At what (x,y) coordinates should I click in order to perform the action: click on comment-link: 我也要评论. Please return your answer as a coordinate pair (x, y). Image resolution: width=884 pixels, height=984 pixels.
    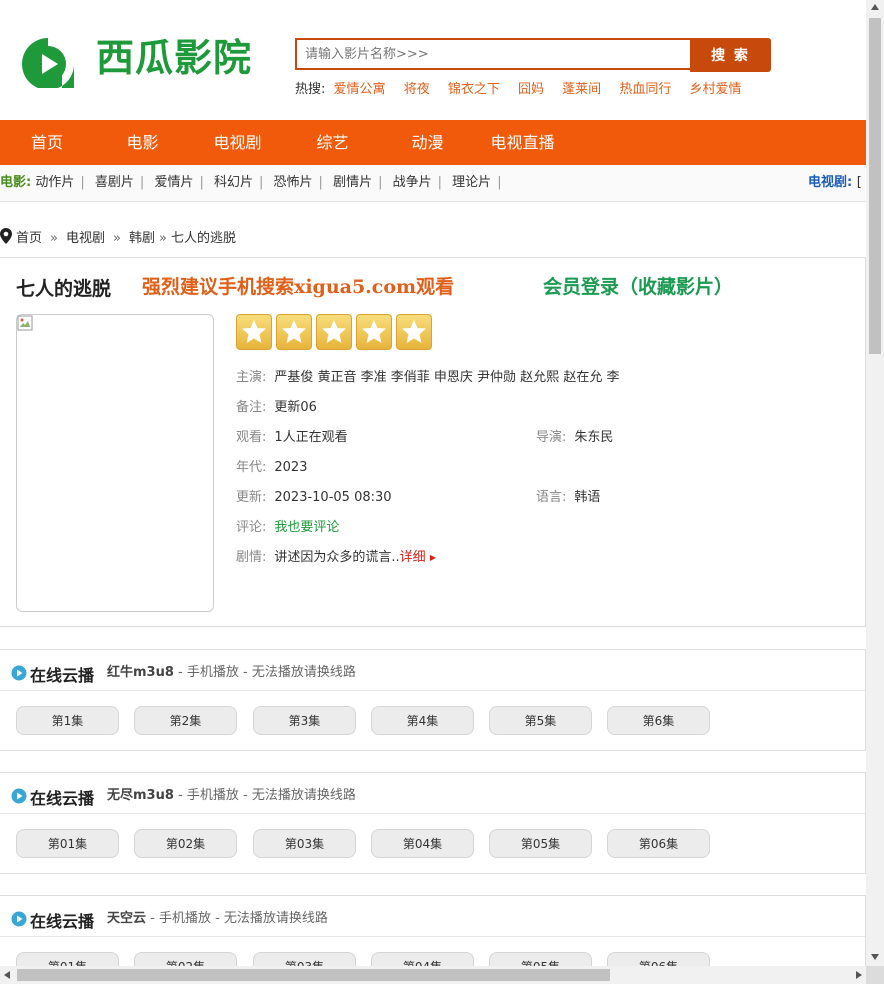
    Looking at the image, I should click on (306, 527).